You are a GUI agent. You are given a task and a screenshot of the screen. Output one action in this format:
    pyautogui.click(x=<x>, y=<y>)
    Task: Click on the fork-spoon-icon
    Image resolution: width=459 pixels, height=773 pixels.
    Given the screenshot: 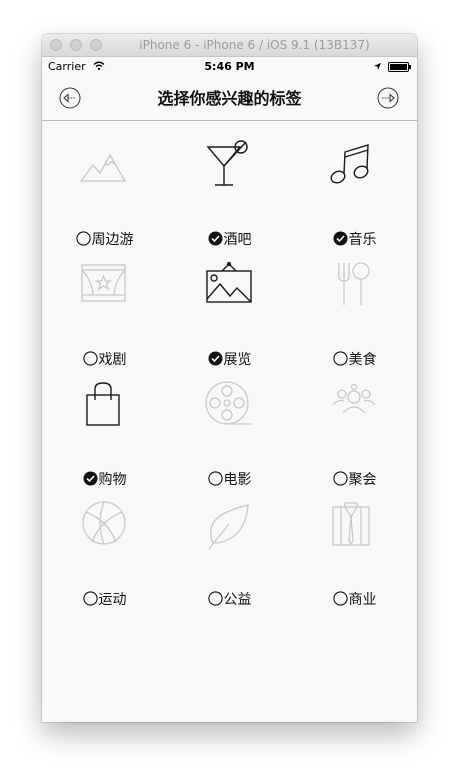 What is the action you would take?
    pyautogui.click(x=354, y=283)
    